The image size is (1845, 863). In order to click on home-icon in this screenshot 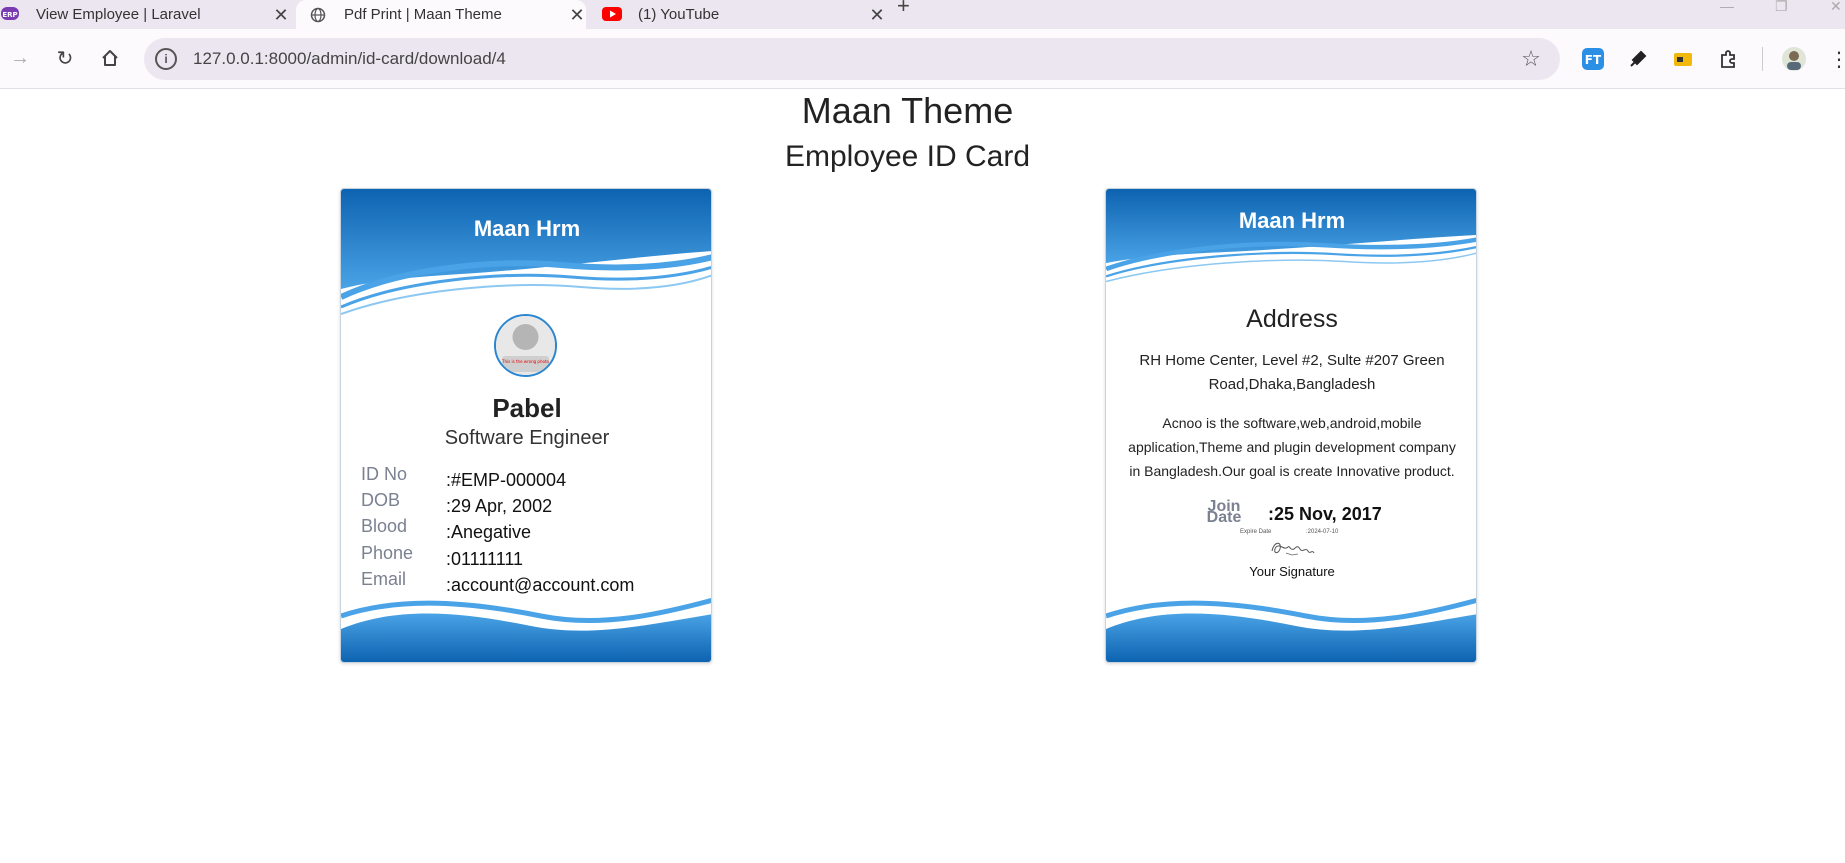, I will do `click(110, 58)`.